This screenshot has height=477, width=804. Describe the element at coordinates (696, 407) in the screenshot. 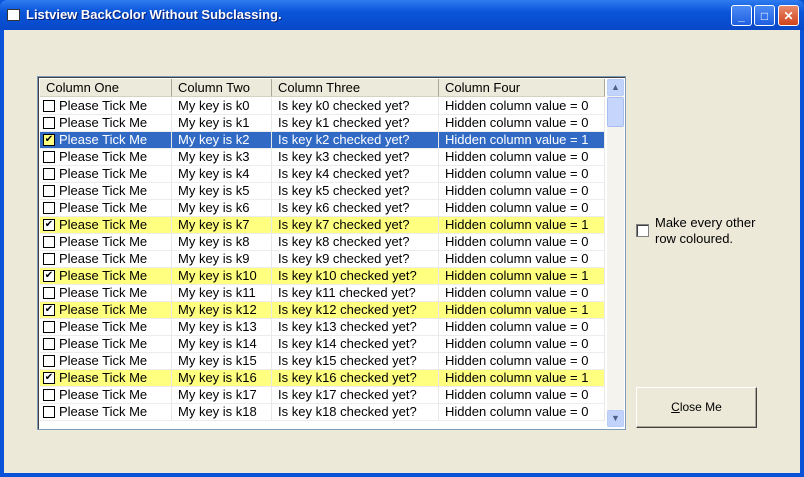

I see `close-me-button: Close Me` at that location.